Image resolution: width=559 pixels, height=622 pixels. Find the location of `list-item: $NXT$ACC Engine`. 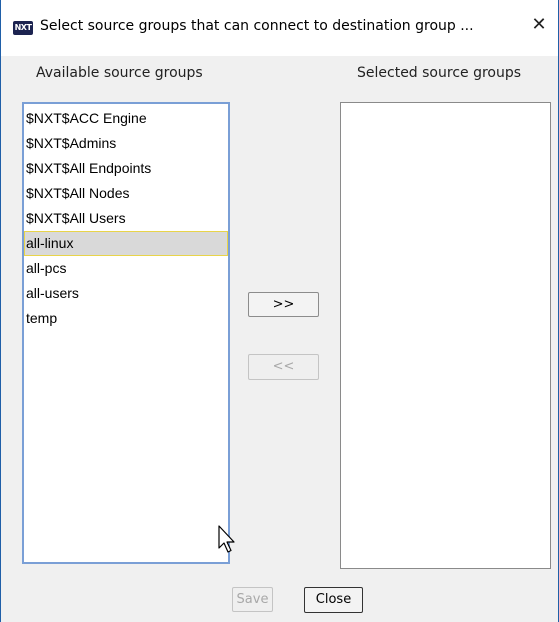

list-item: $NXT$ACC Engine is located at coordinates (126, 118).